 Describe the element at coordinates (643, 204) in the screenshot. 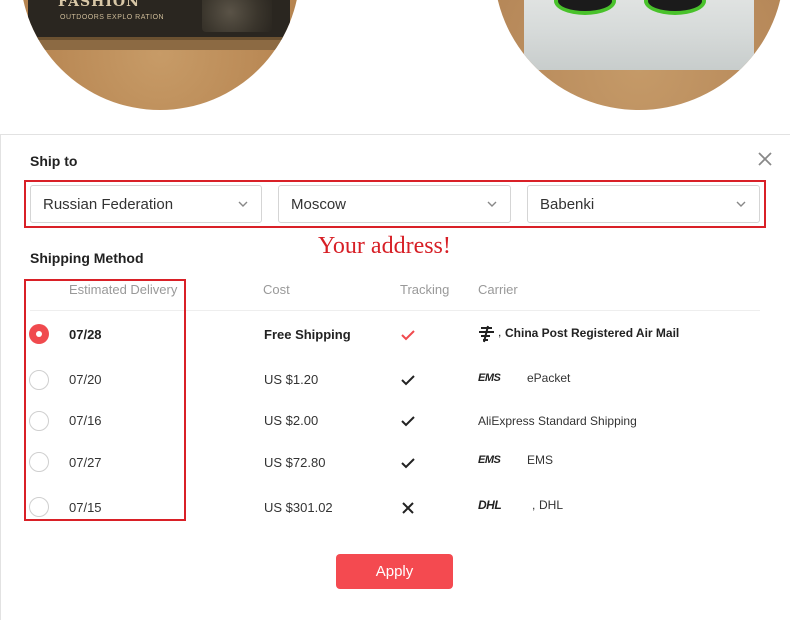

I see `area-select: Babenki` at that location.